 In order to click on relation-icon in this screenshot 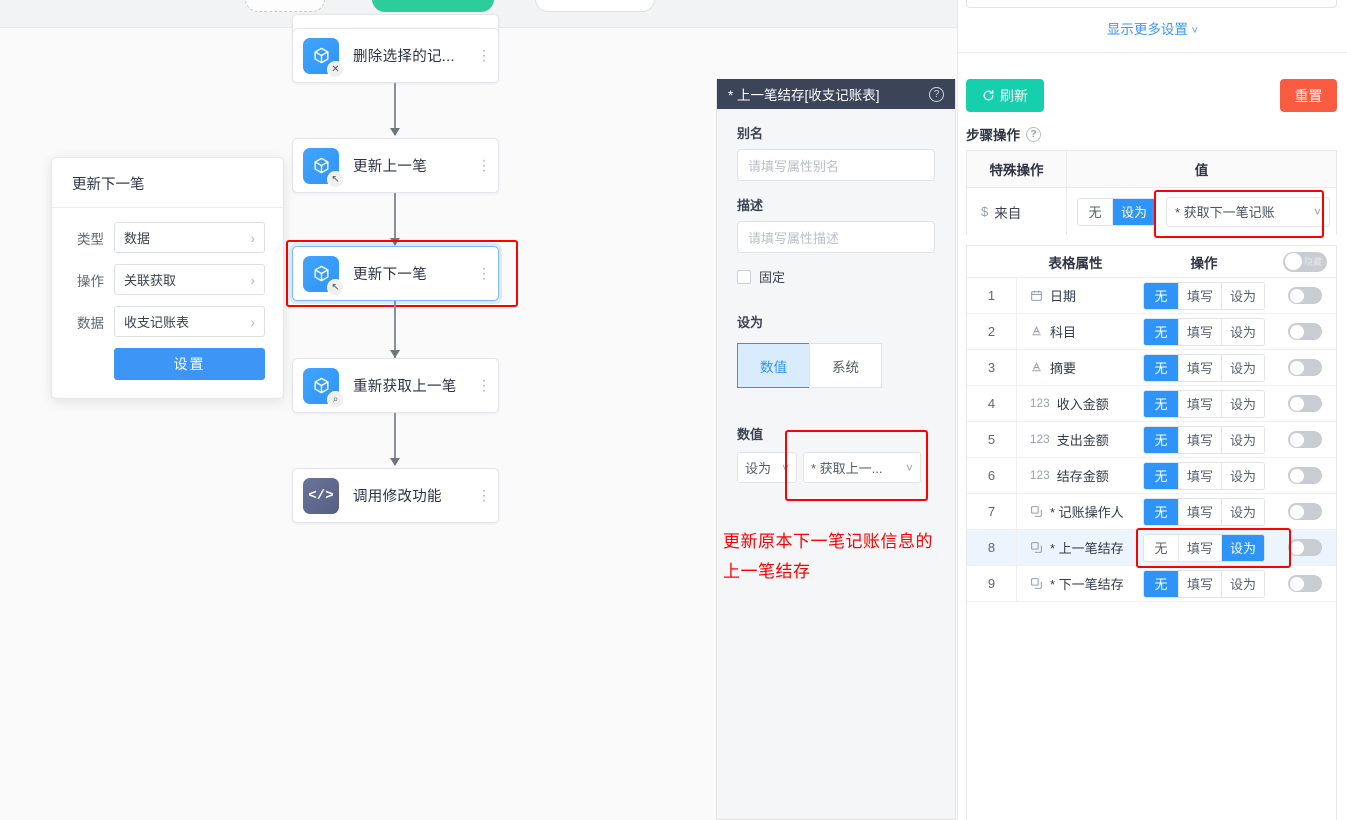, I will do `click(1036, 511)`.